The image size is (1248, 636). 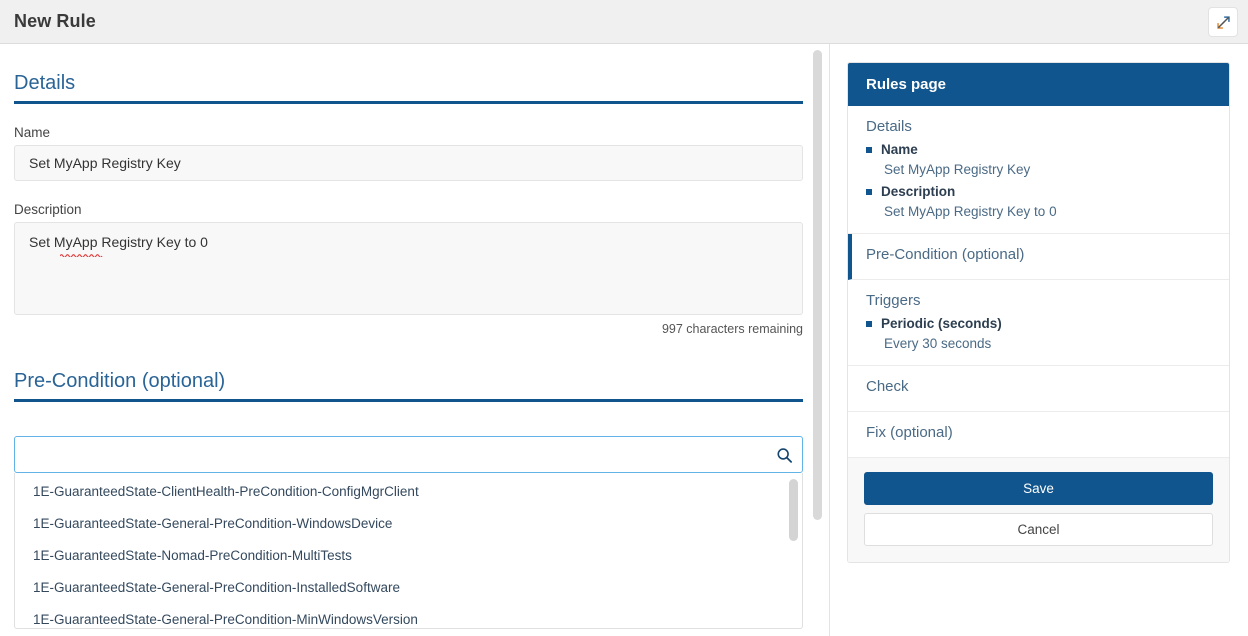 What do you see at coordinates (1038, 529) in the screenshot?
I see `cancel-button: Cancel` at bounding box center [1038, 529].